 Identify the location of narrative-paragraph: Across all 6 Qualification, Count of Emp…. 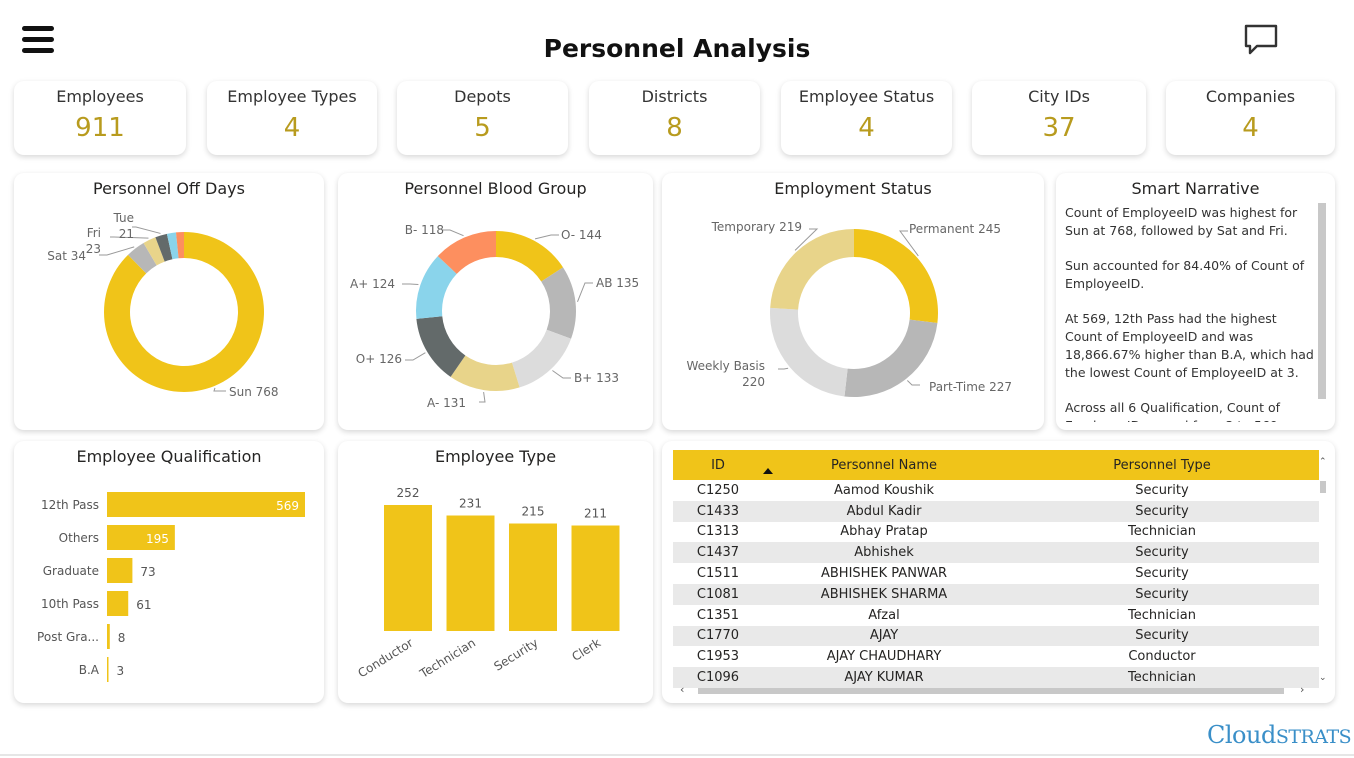
(1173, 411).